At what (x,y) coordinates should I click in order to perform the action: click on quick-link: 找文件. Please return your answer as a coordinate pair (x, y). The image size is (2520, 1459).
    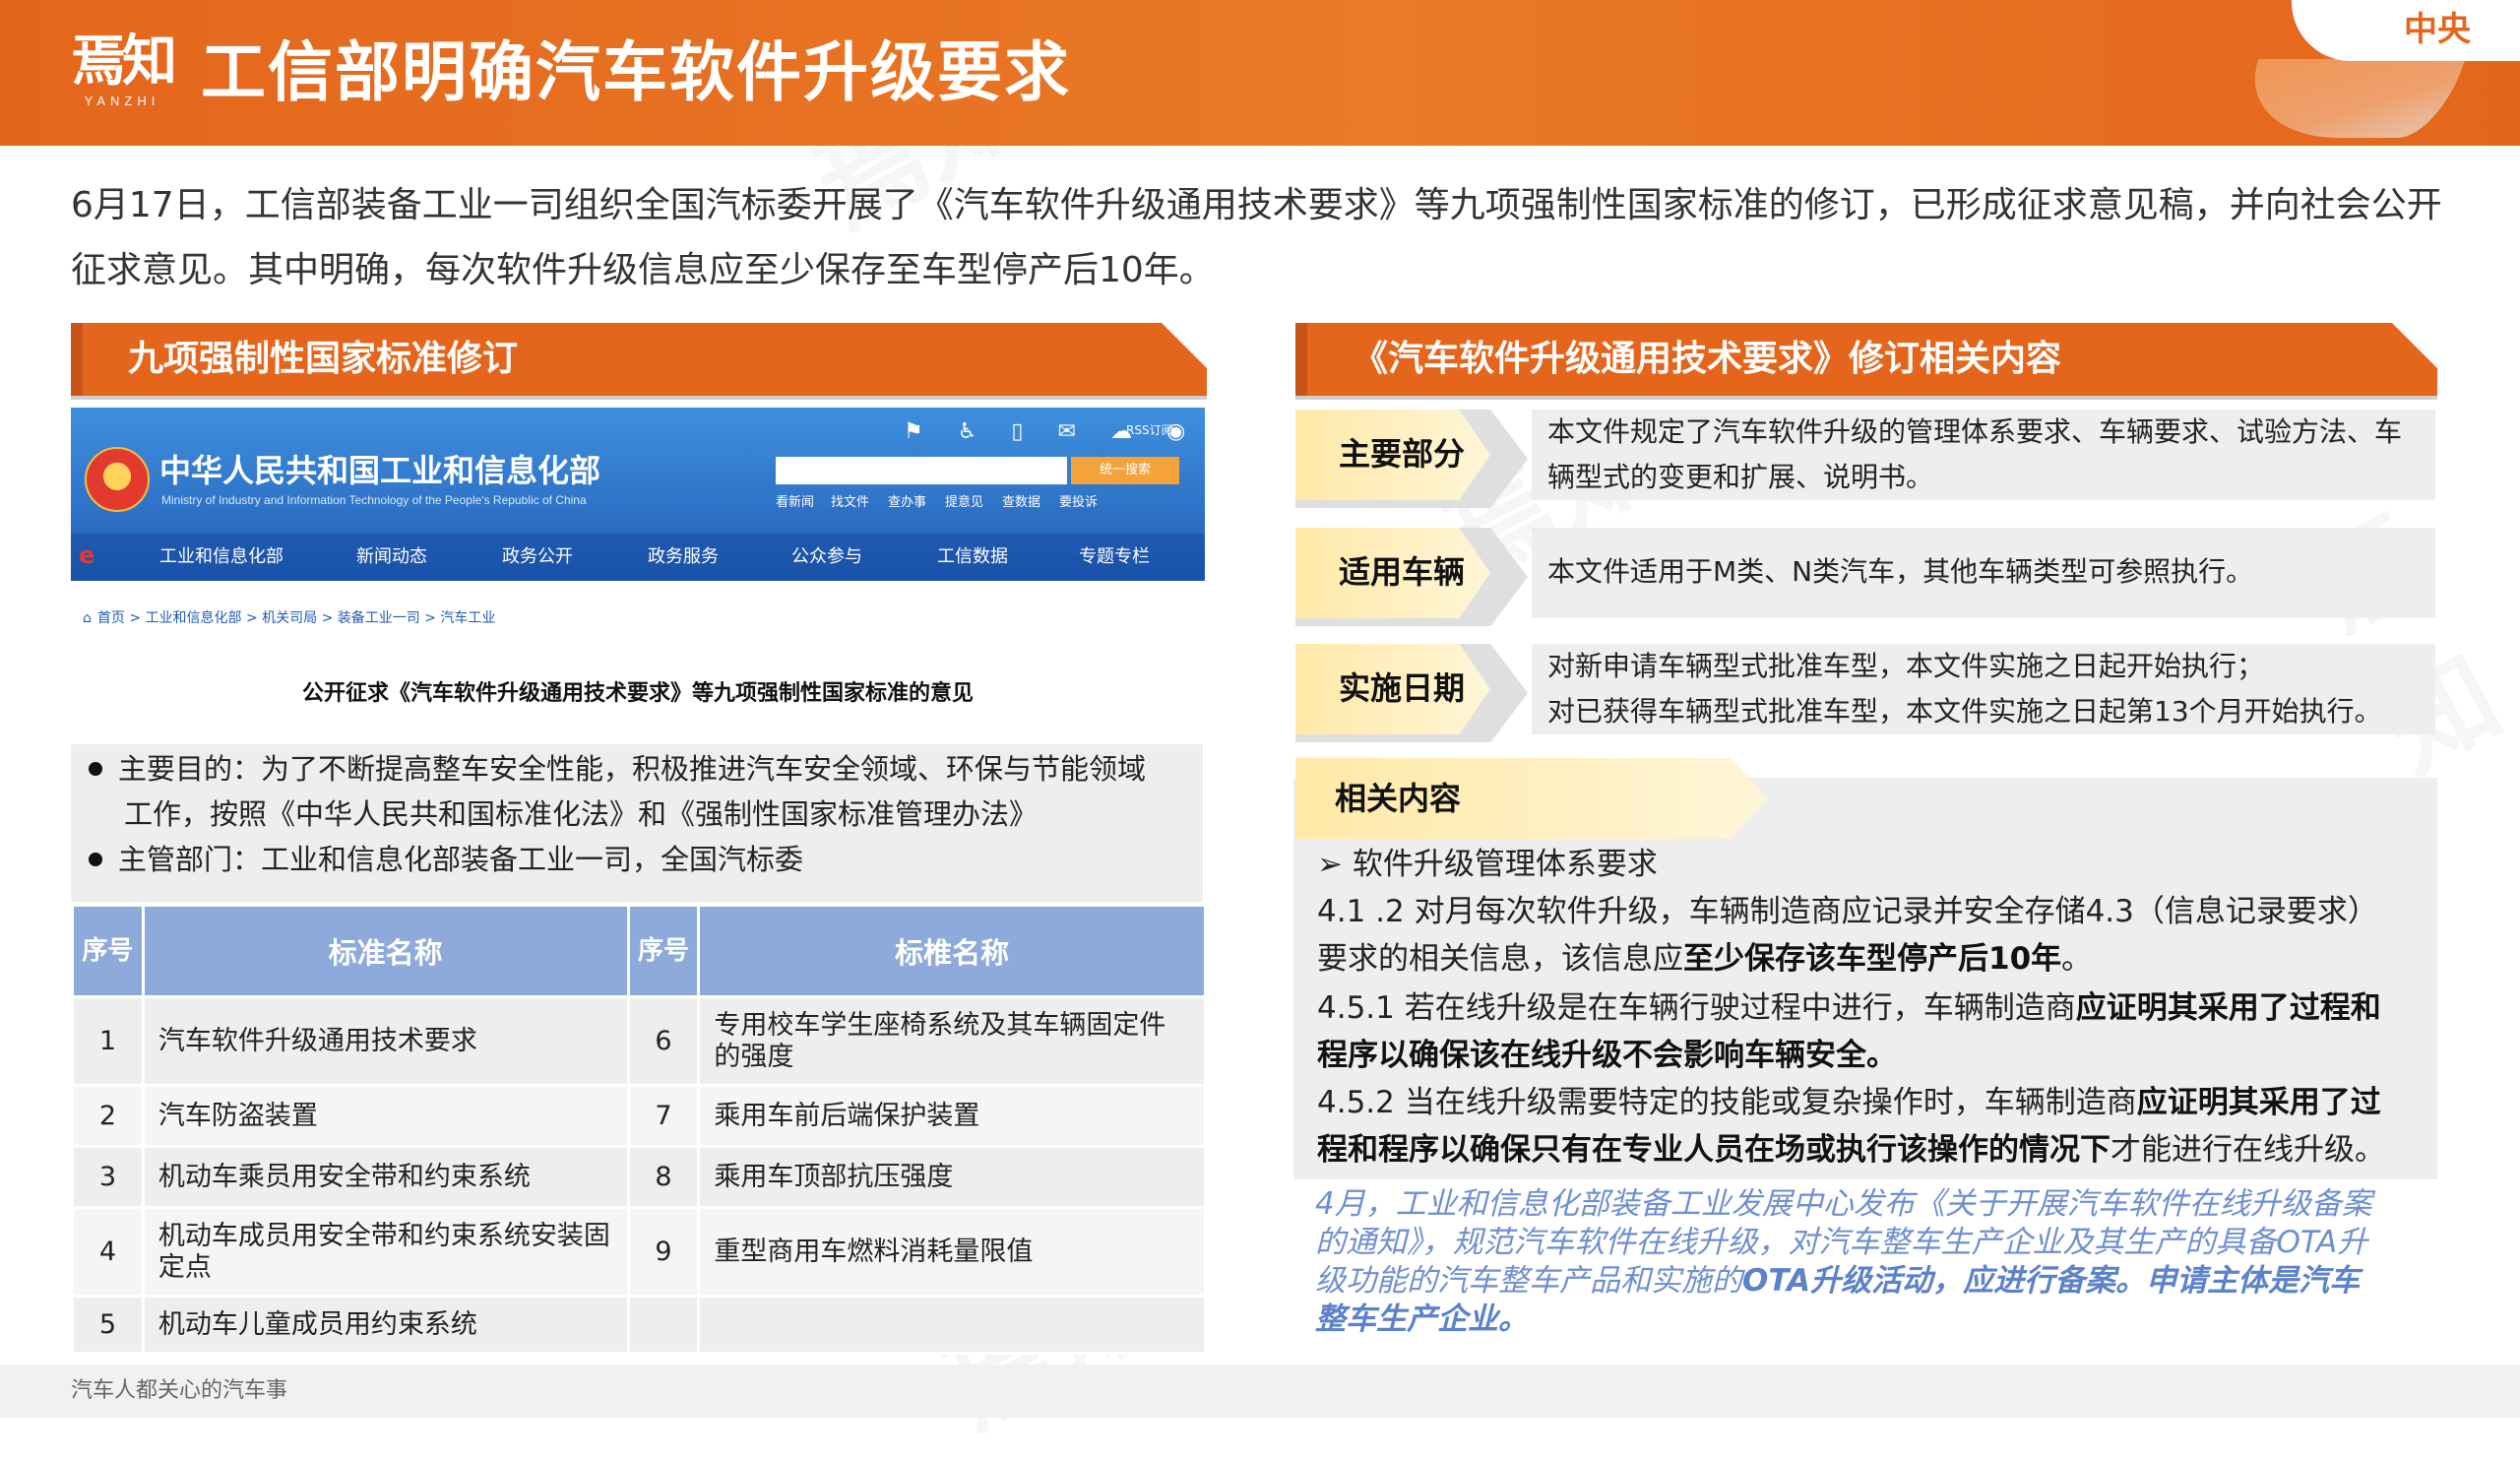
    Looking at the image, I should click on (850, 502).